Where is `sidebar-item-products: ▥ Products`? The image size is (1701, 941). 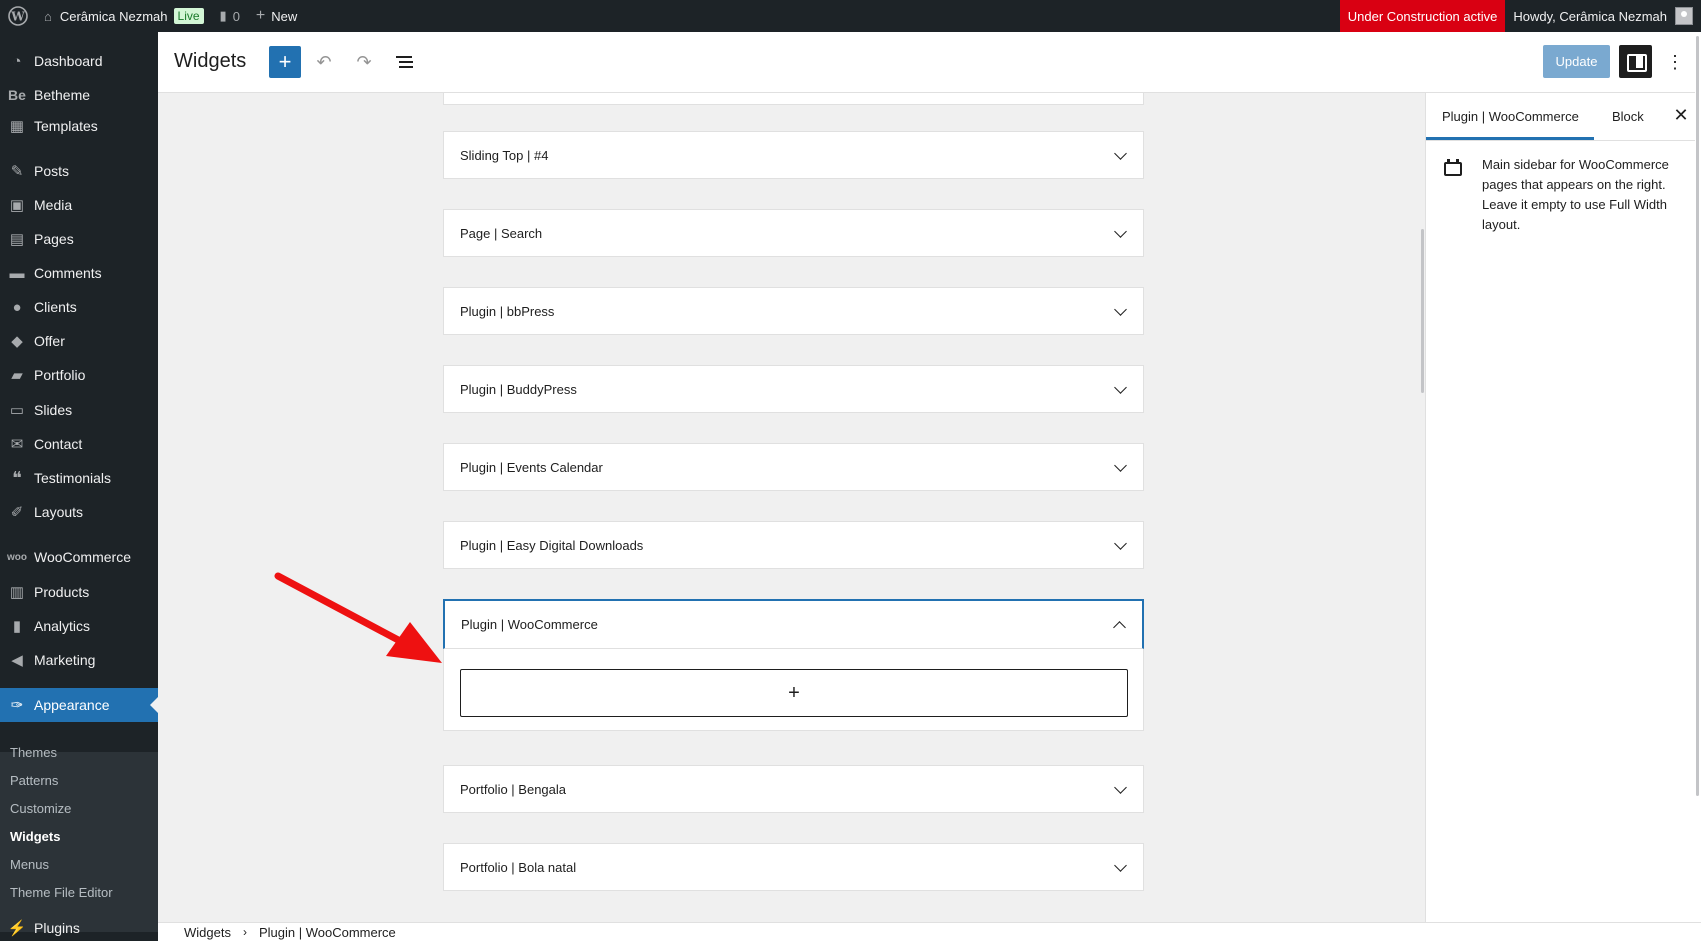 sidebar-item-products: ▥ Products is located at coordinates (79, 592).